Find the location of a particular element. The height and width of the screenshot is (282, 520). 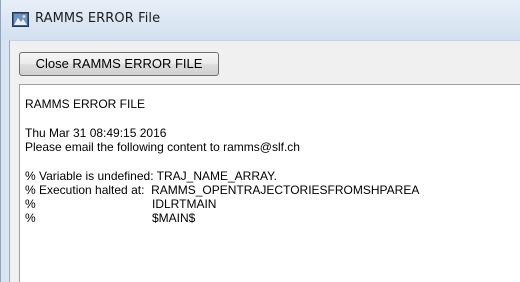

close-error-file-button: Close RAMMS ERROR FILE is located at coordinates (119, 64).